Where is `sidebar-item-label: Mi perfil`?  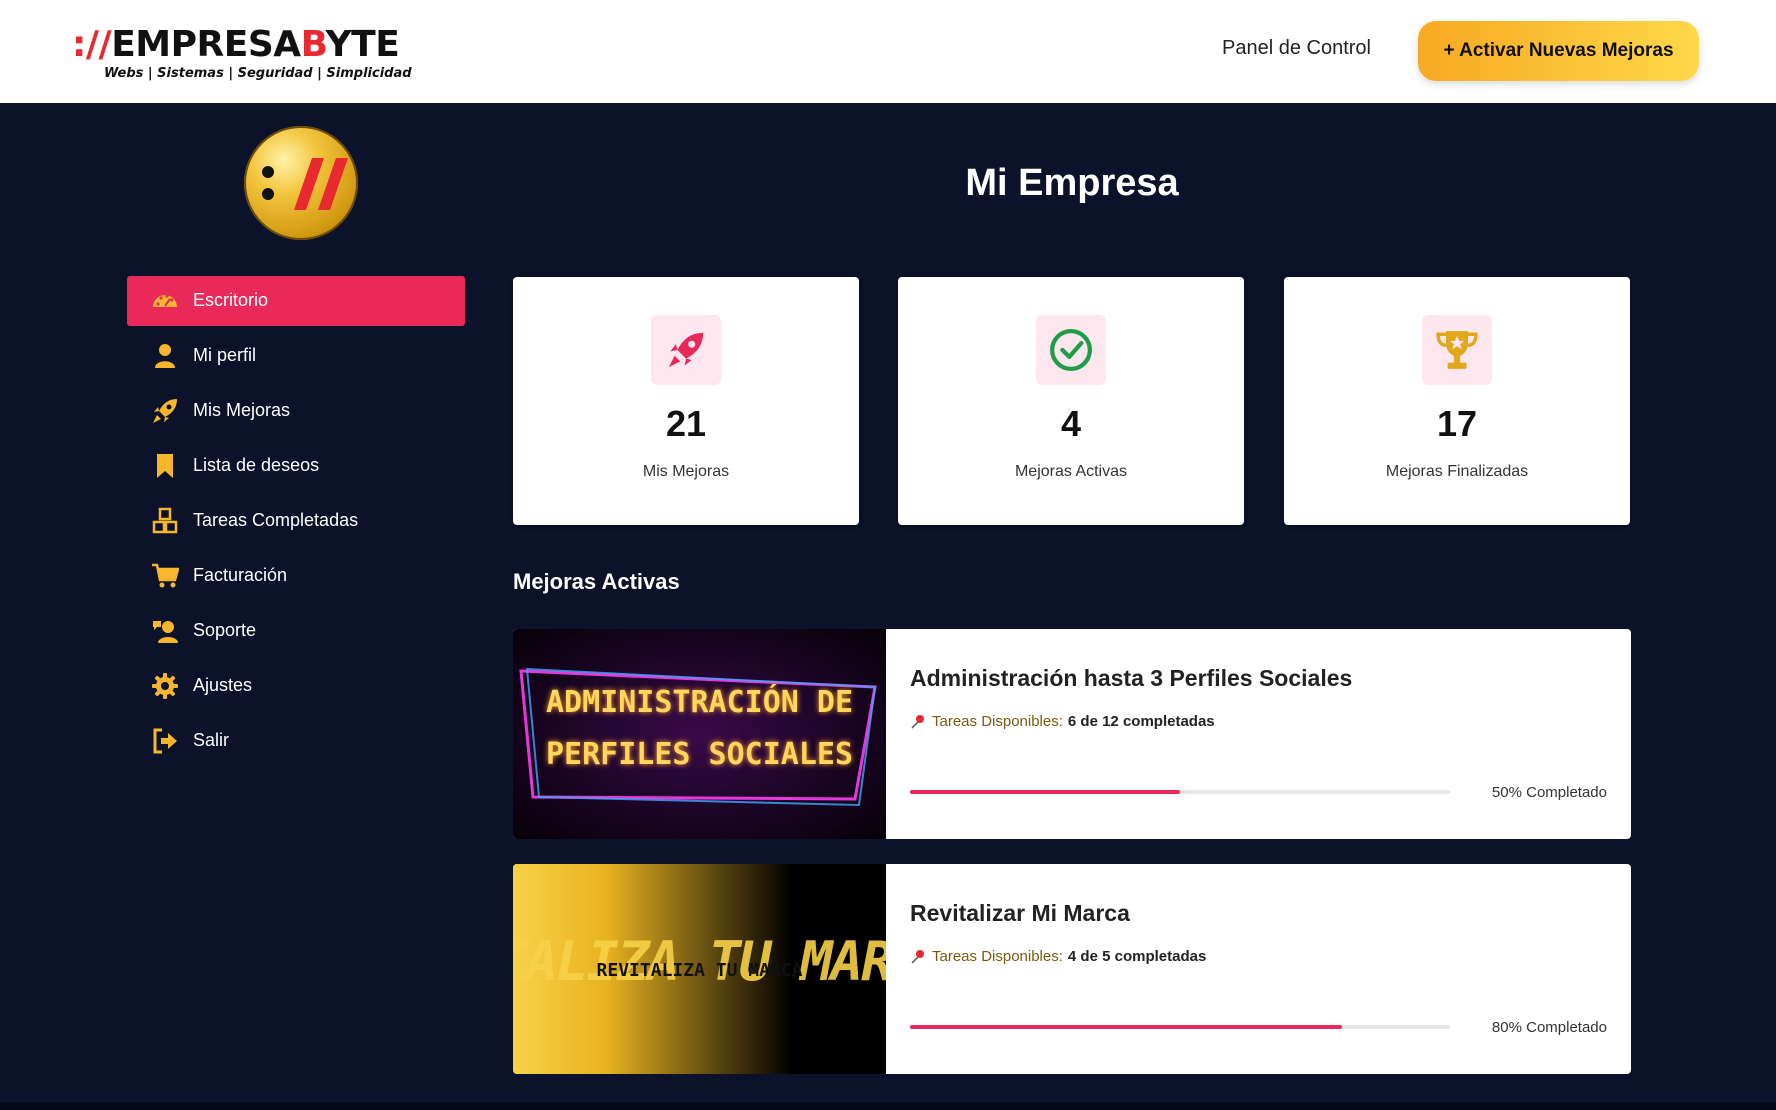 sidebar-item-label: Mi perfil is located at coordinates (225, 355).